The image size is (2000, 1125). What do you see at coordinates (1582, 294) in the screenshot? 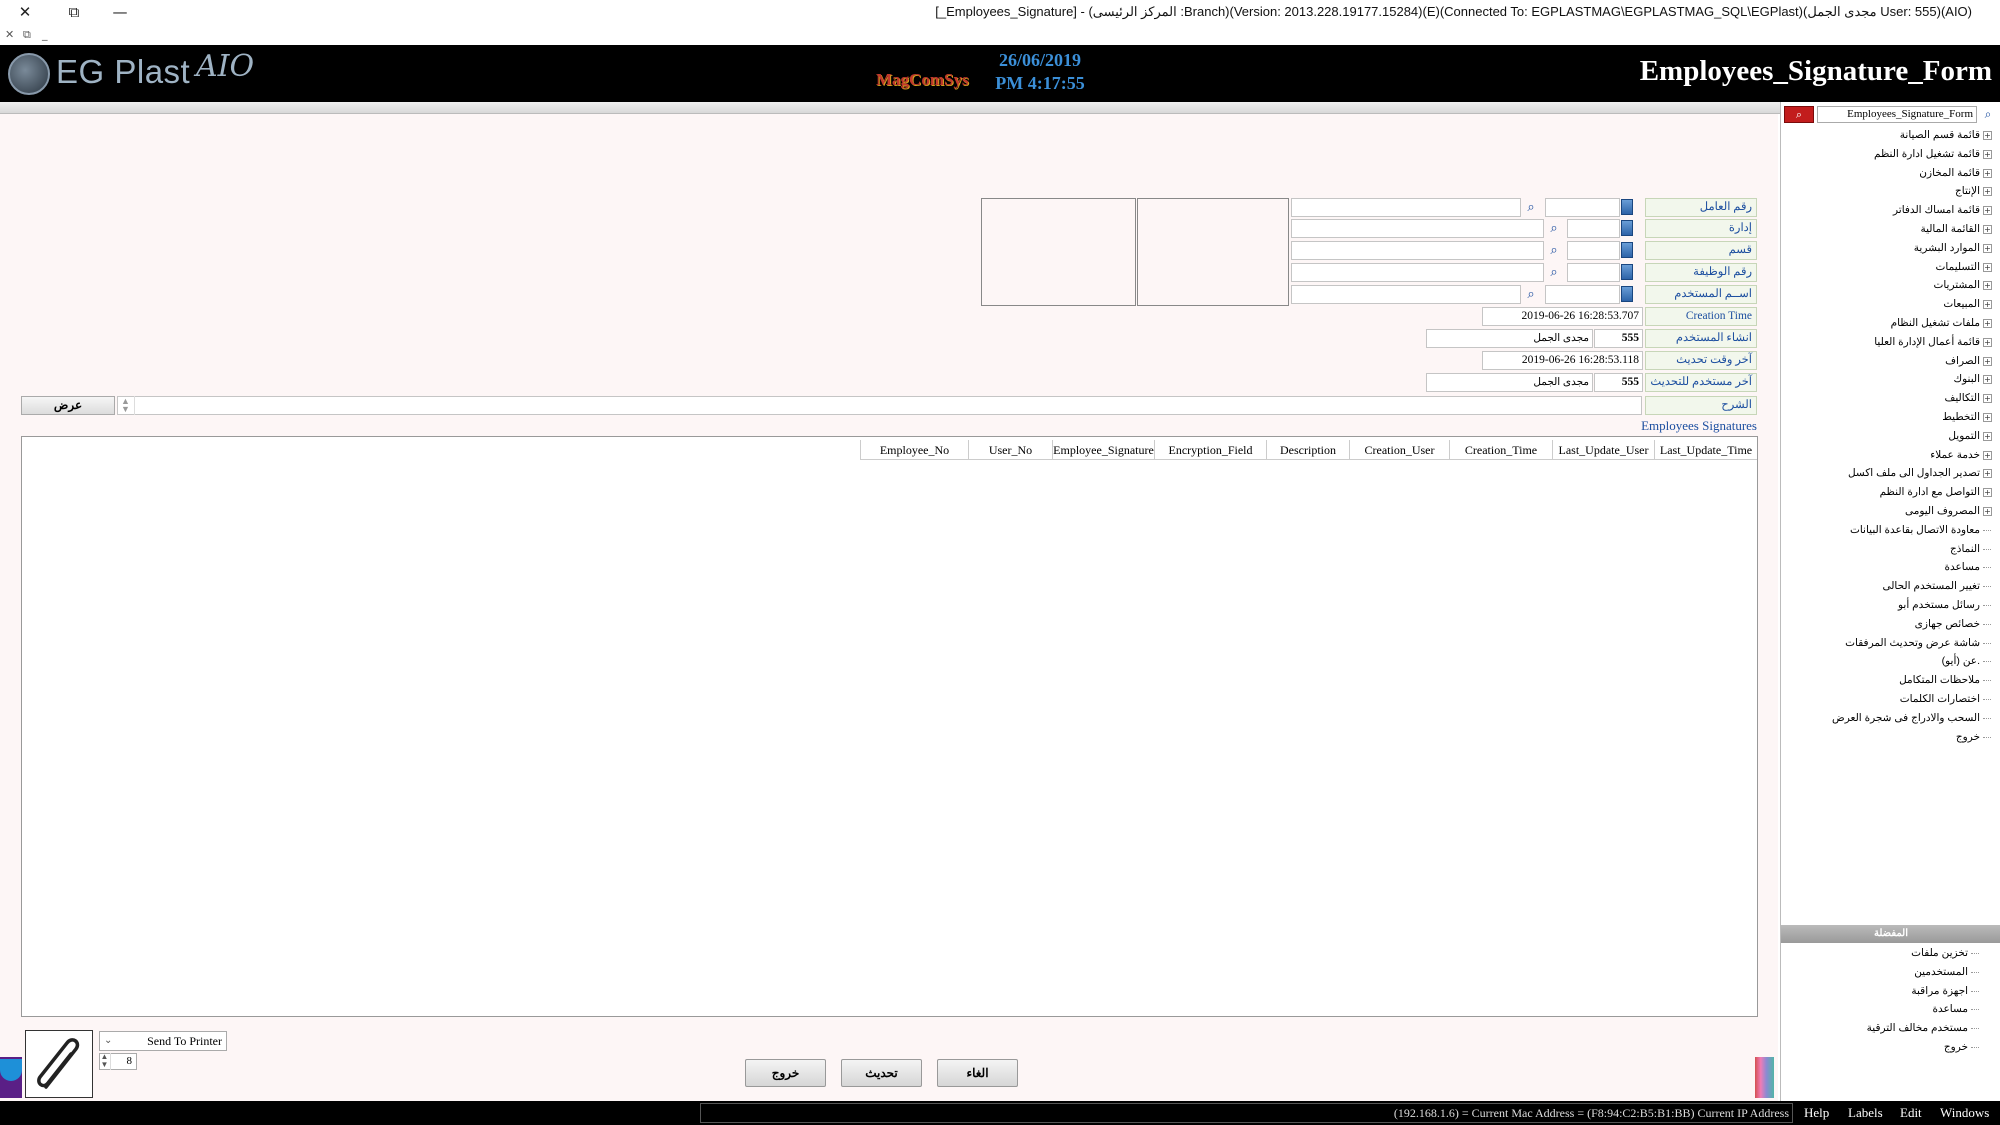
I see `user-no-input` at bounding box center [1582, 294].